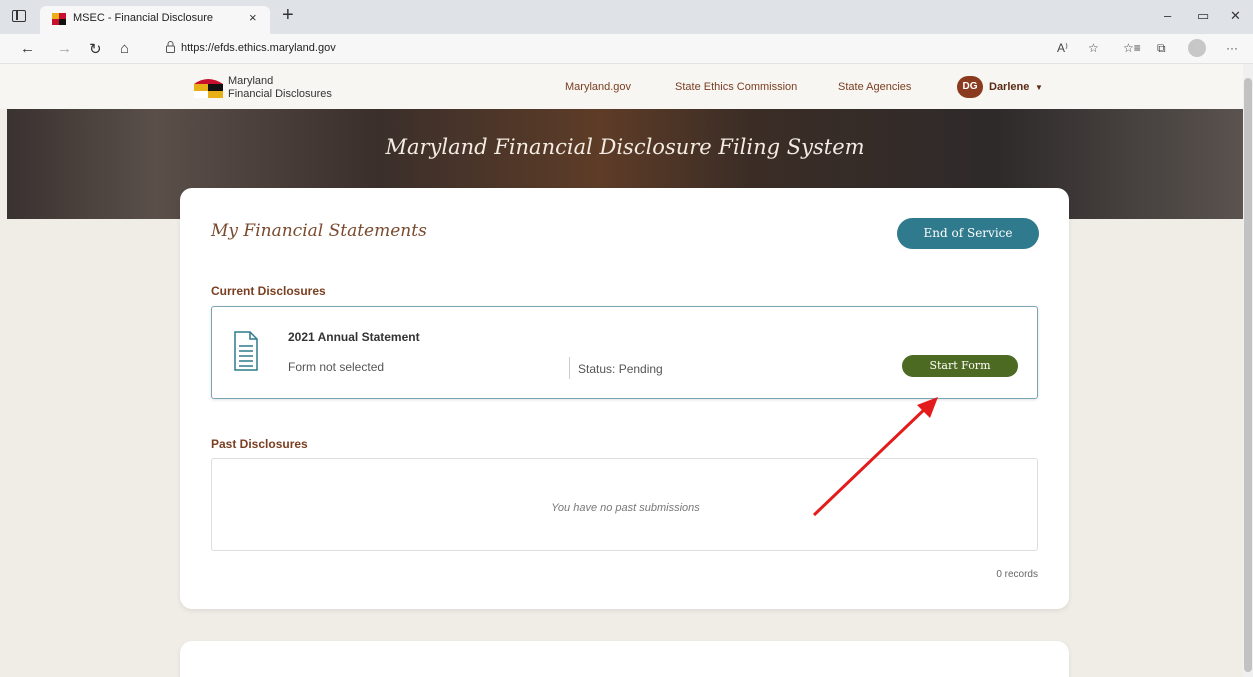 Image resolution: width=1253 pixels, height=677 pixels. What do you see at coordinates (258, 48) in the screenshot?
I see `url-text: https://efds.ethics.maryland.gov` at bounding box center [258, 48].